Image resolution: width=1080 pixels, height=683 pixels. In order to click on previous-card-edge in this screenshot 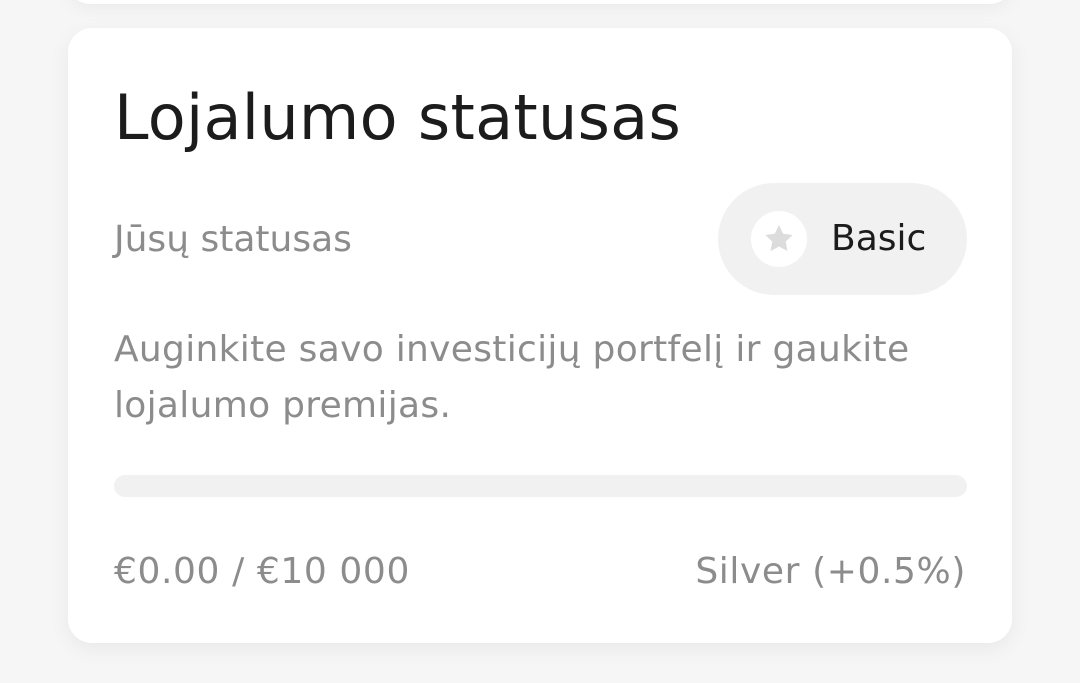, I will do `click(540, 2)`.